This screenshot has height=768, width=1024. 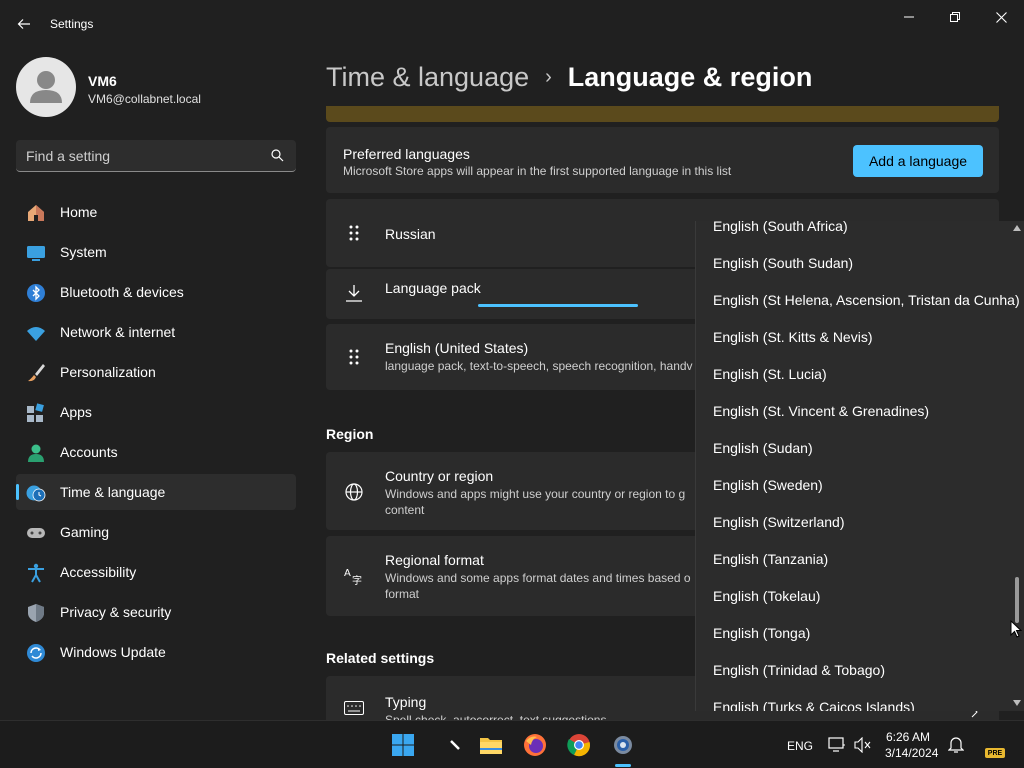 What do you see at coordinates (779, 522) in the screenshot?
I see `dropdown-option: English (Switzerland)` at bounding box center [779, 522].